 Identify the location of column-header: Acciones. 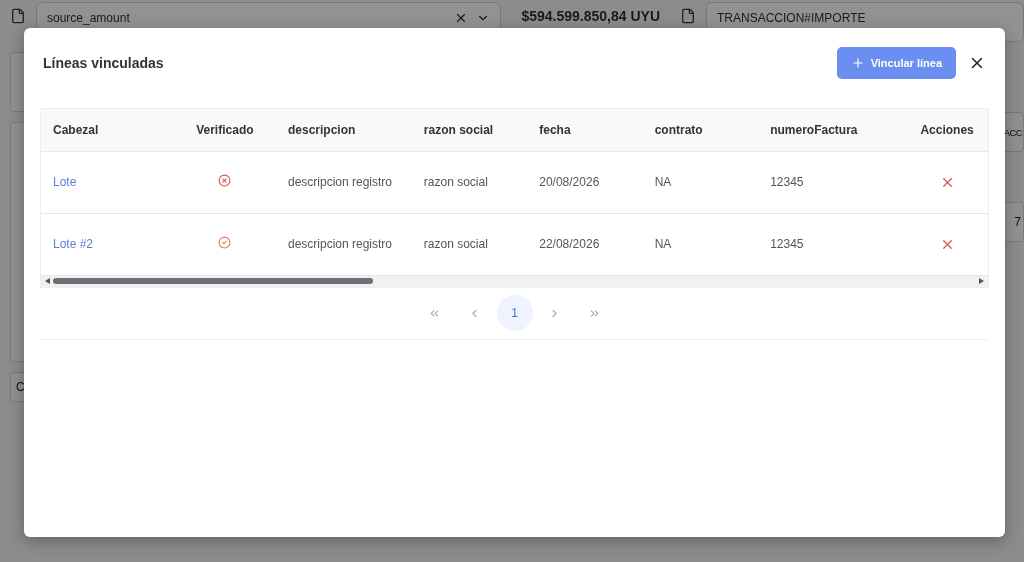
(947, 130).